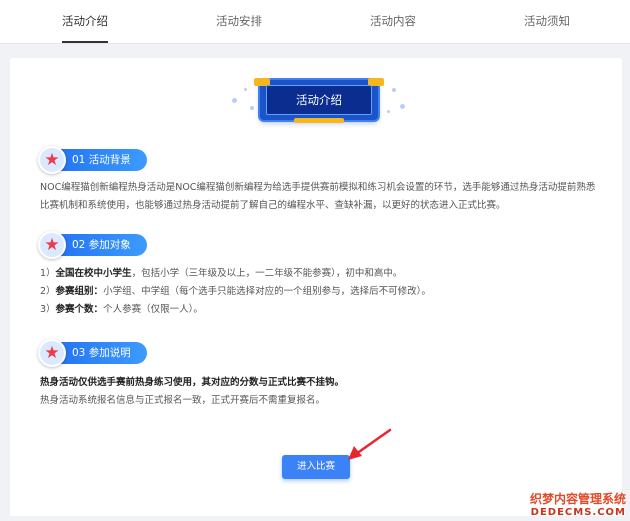  I want to click on tab-bar: 活动介绍 活动安排 活动内容 活动须知, so click(315, 22).